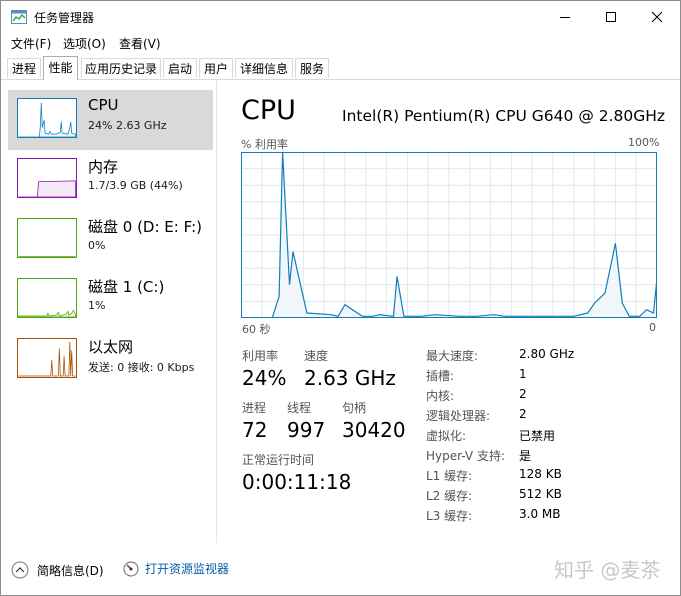 Image resolution: width=681 pixels, height=596 pixels. What do you see at coordinates (187, 569) in the screenshot?
I see `open-resource-monitor-label: 打开资源监视器` at bounding box center [187, 569].